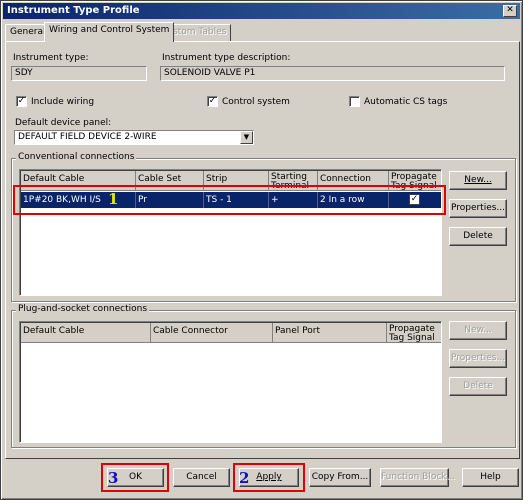 This screenshot has width=523, height=500. What do you see at coordinates (73, 10) in the screenshot?
I see `window-title: Instrument Type Profile` at bounding box center [73, 10].